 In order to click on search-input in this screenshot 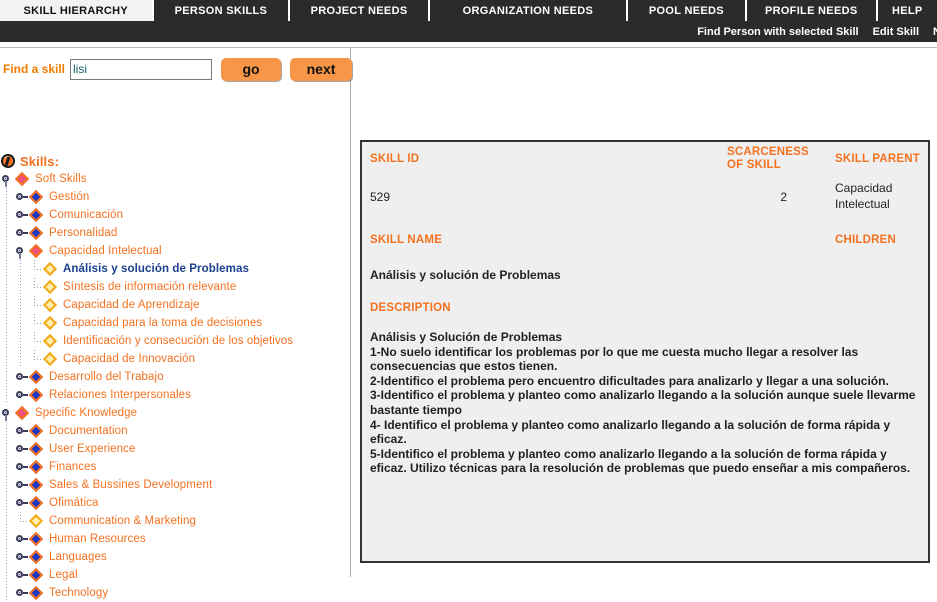, I will do `click(141, 69)`.